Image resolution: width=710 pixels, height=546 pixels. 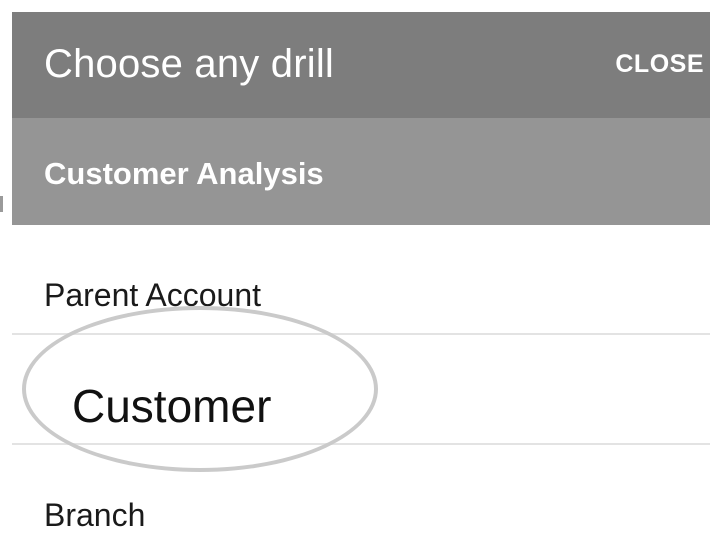 I want to click on background-edge, so click(x=6, y=273).